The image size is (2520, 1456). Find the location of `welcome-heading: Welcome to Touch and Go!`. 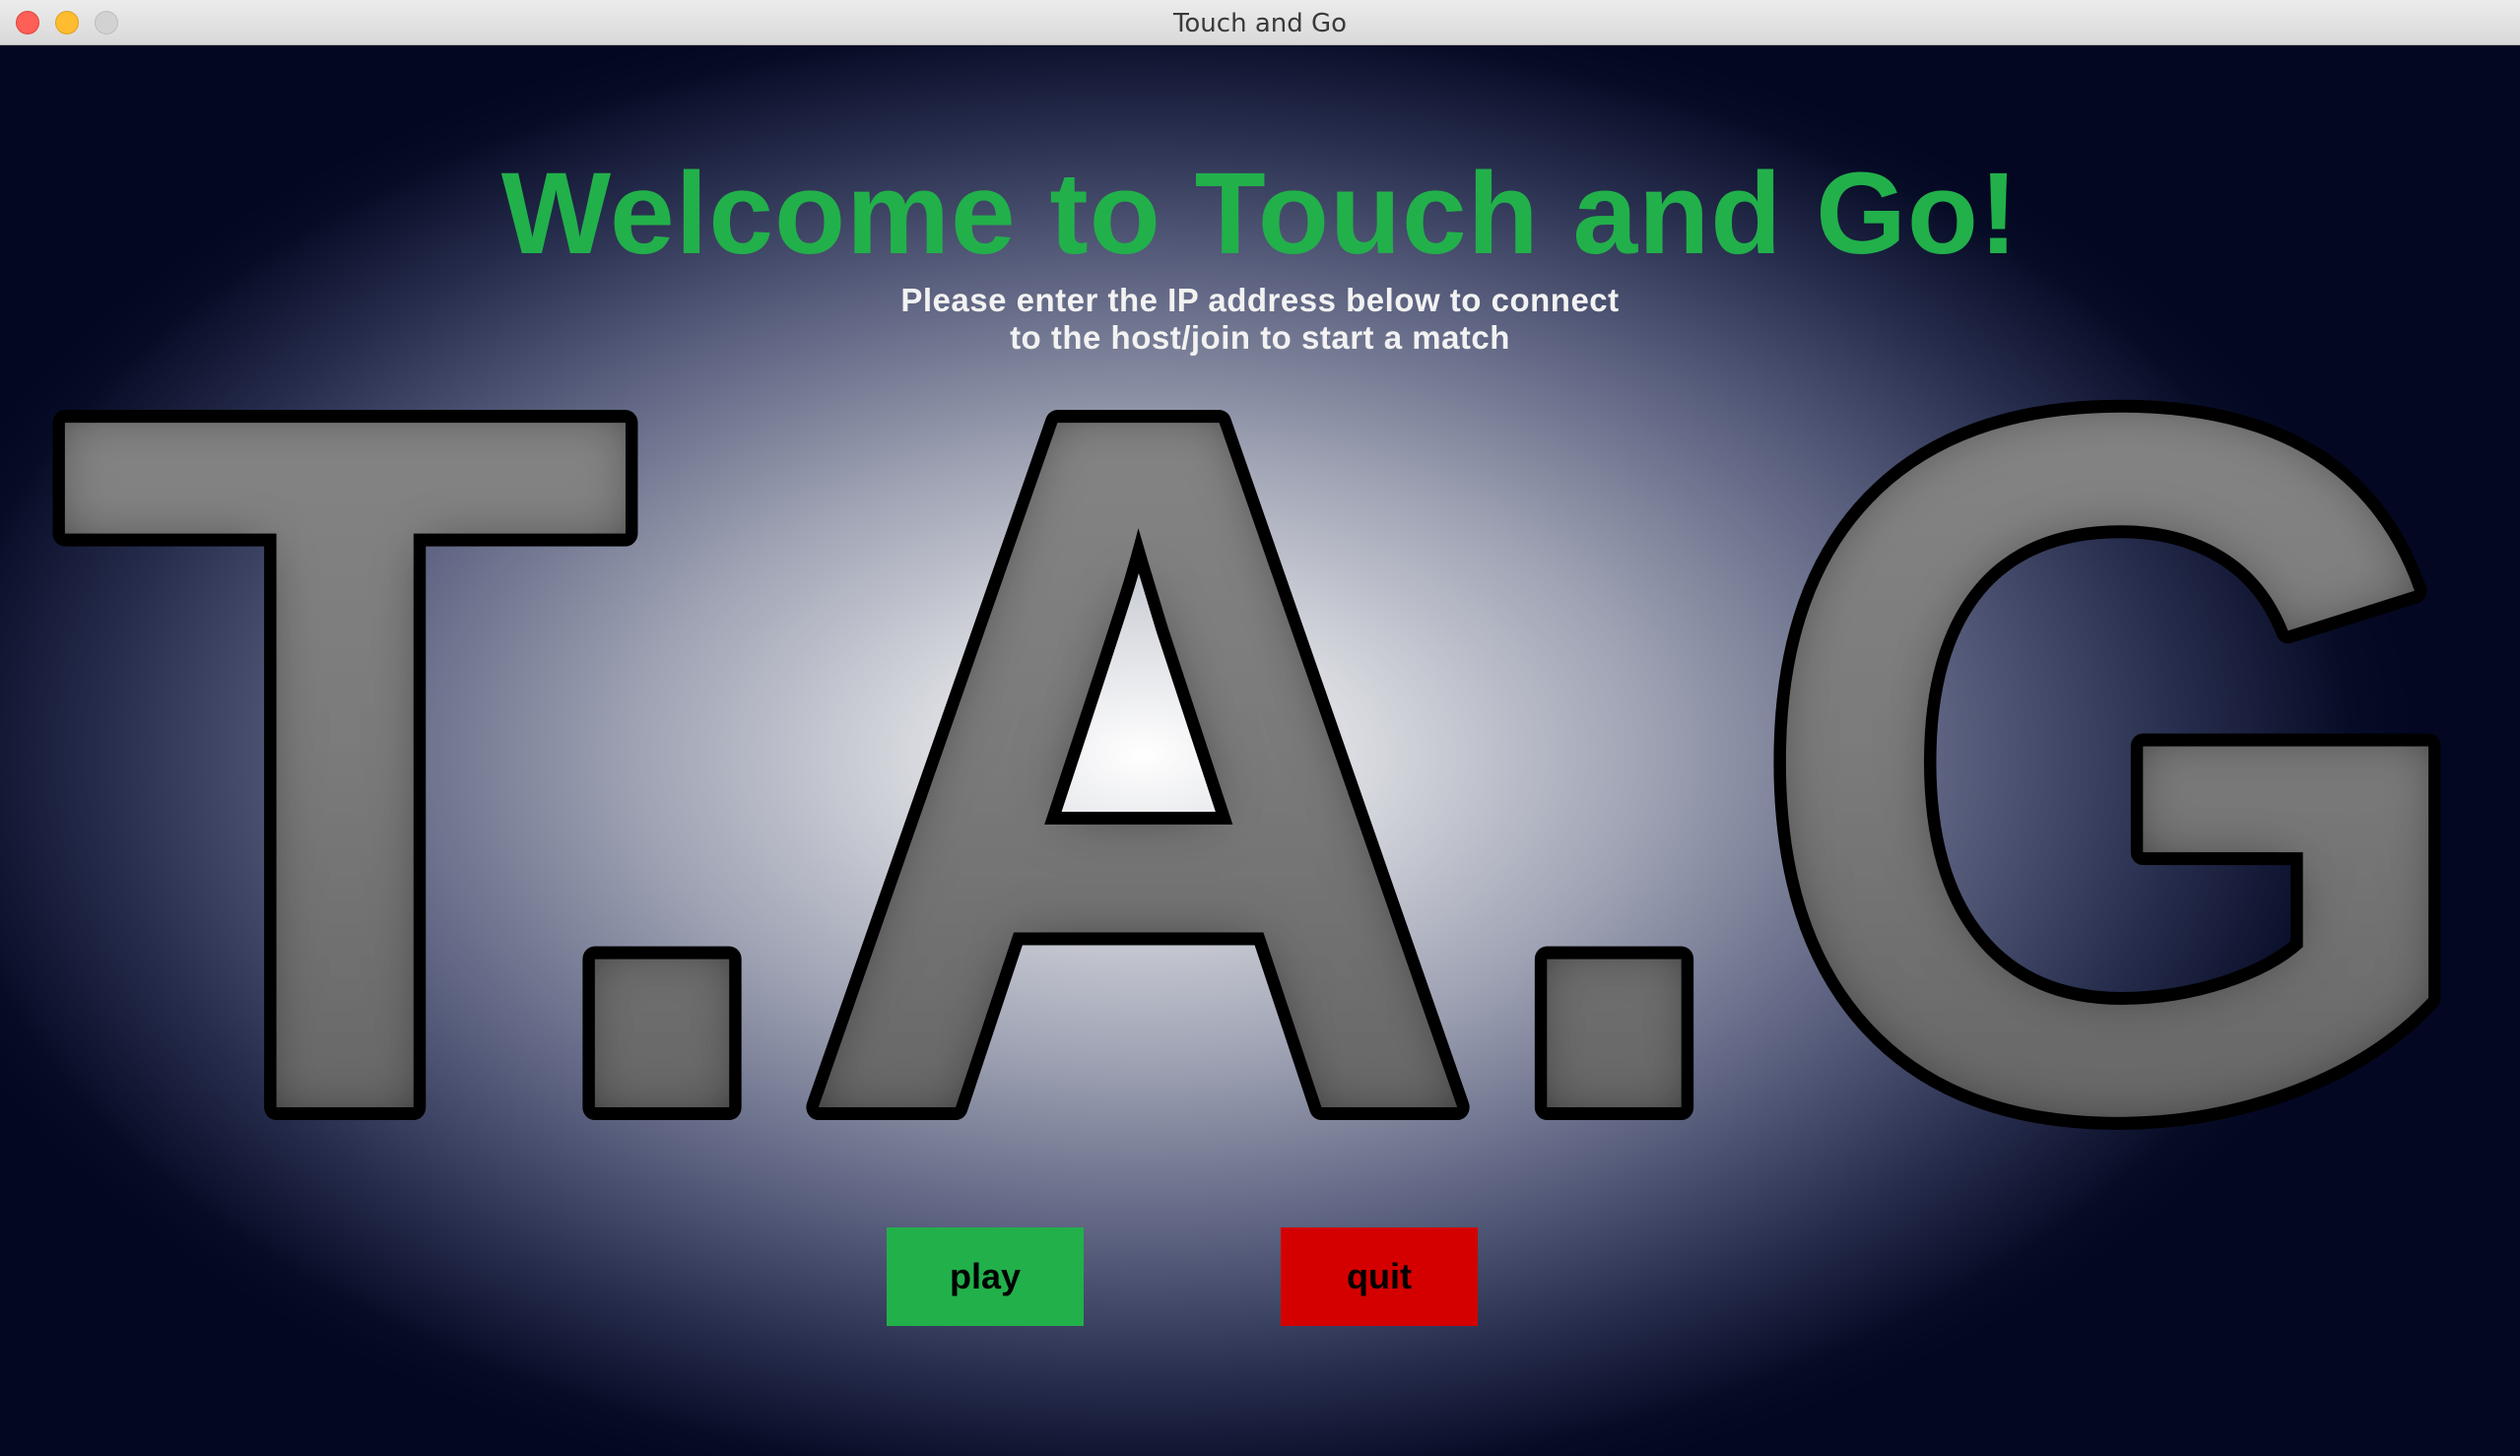

welcome-heading: Welcome to Touch and Go! is located at coordinates (1260, 214).